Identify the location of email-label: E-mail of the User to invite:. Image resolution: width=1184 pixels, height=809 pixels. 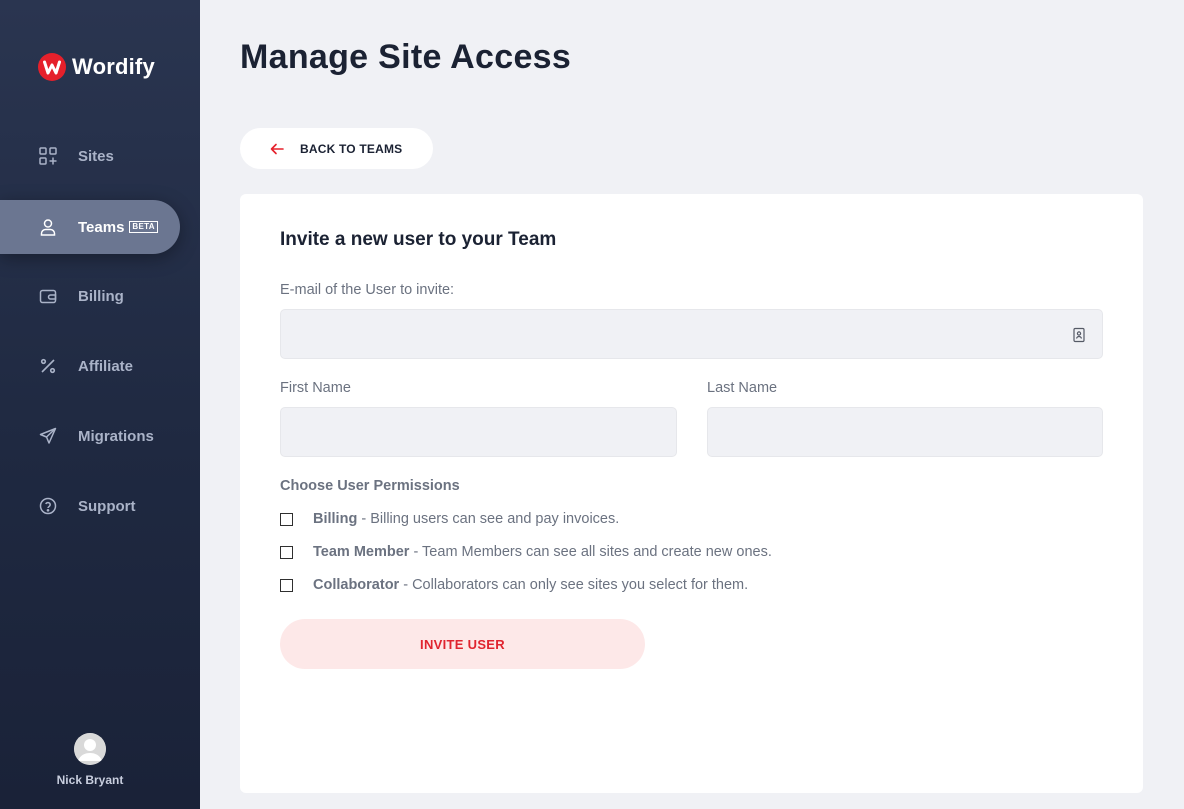
(367, 290).